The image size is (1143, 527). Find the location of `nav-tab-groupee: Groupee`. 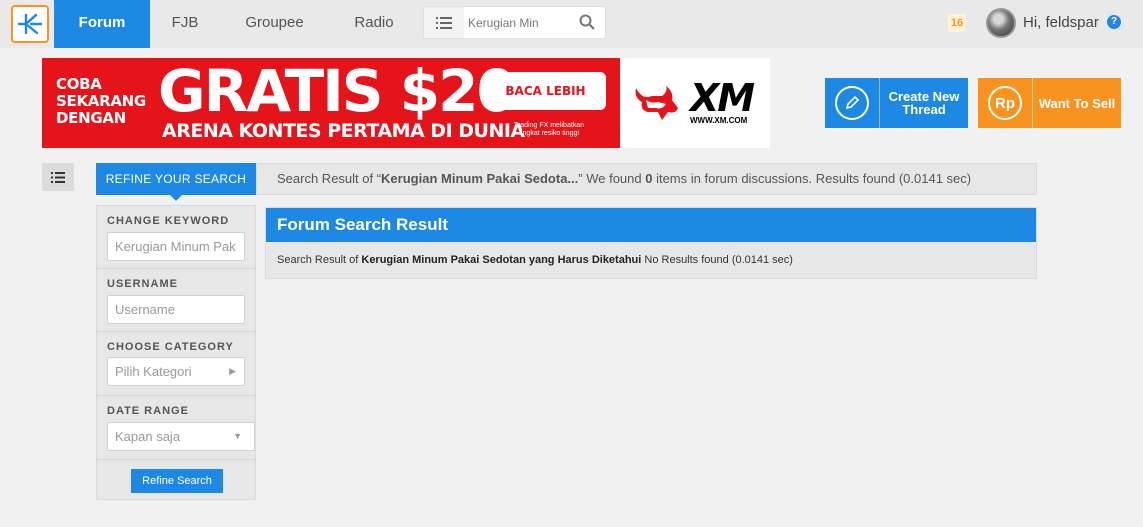

nav-tab-groupee: Groupee is located at coordinates (274, 24).